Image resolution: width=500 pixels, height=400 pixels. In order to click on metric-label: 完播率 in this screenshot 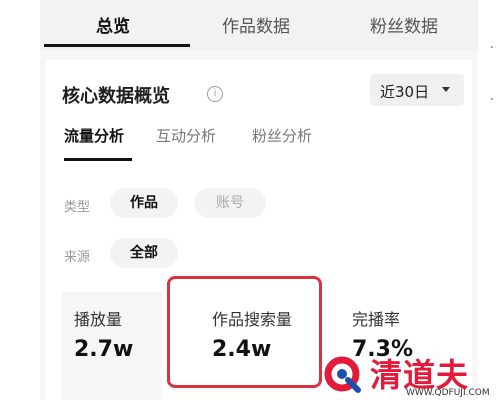, I will do `click(376, 319)`.